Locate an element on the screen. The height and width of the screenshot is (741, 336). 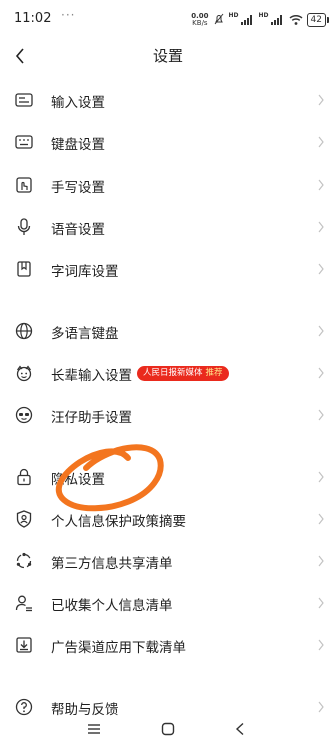
settings-item-label: 手写设置 is located at coordinates (78, 188).